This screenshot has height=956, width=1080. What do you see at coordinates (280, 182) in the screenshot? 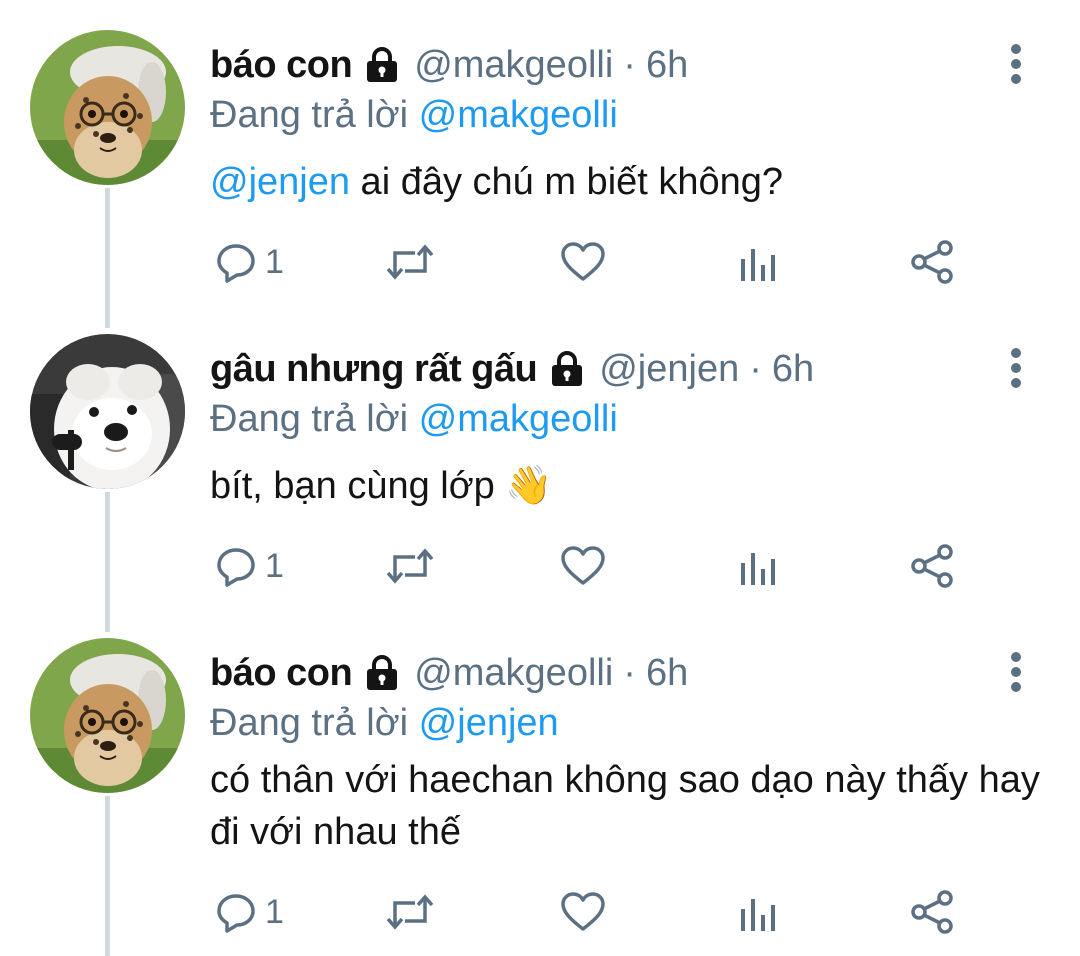
I see `text-mention: @jenjen` at bounding box center [280, 182].